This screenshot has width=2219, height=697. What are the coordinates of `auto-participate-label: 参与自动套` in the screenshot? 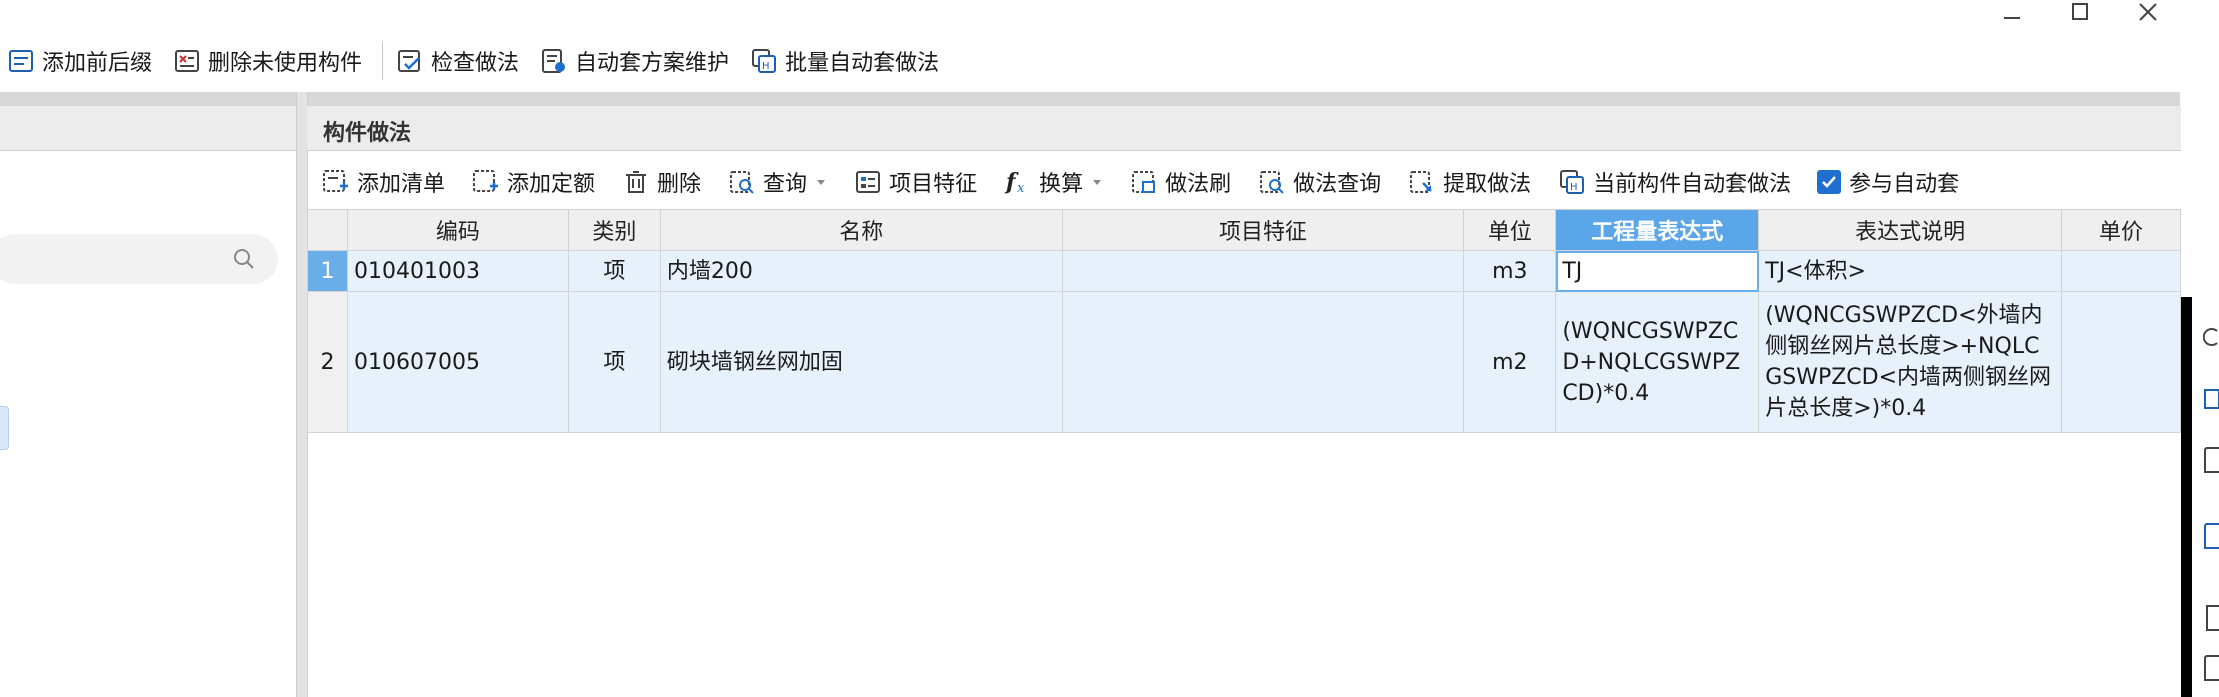 It's located at (1904, 184).